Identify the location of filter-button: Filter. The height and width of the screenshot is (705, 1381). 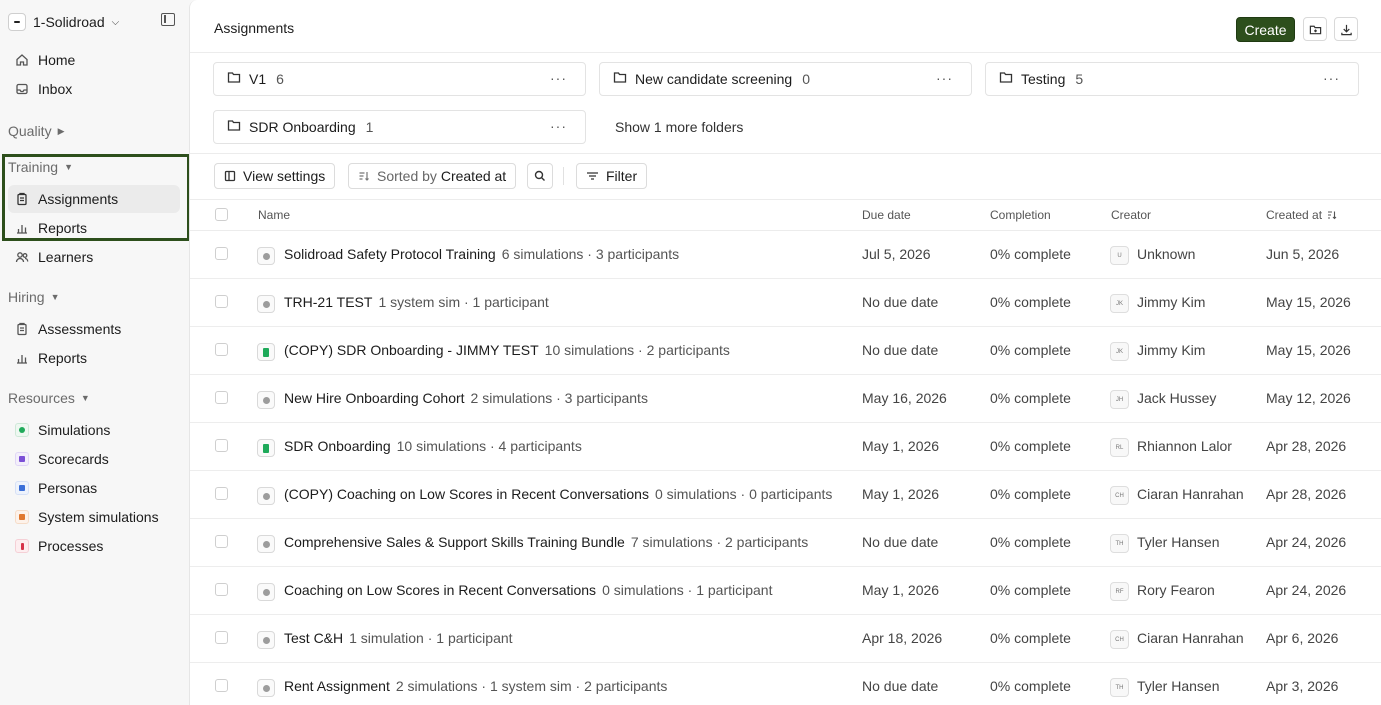
(612, 176).